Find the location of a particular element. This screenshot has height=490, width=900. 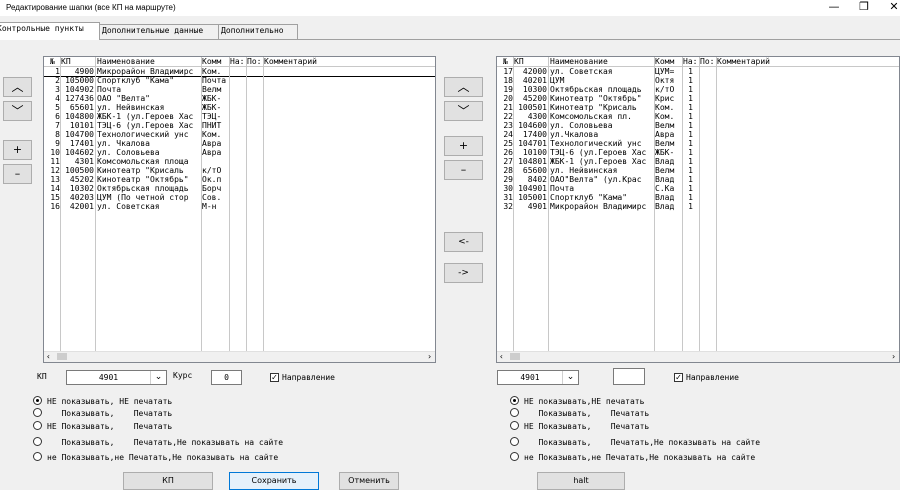

table-row: 28 65600 ул. Нейвинская Велм 1 is located at coordinates (698, 170).